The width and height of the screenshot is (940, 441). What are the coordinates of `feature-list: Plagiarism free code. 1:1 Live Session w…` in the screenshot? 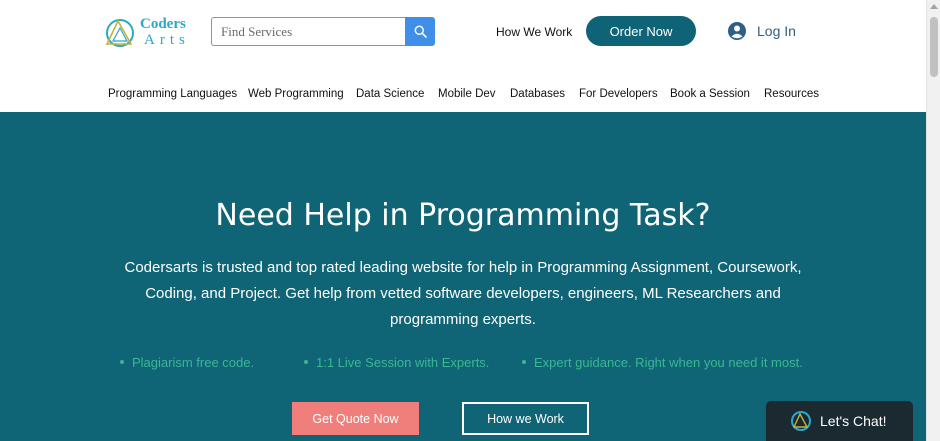 It's located at (463, 364).